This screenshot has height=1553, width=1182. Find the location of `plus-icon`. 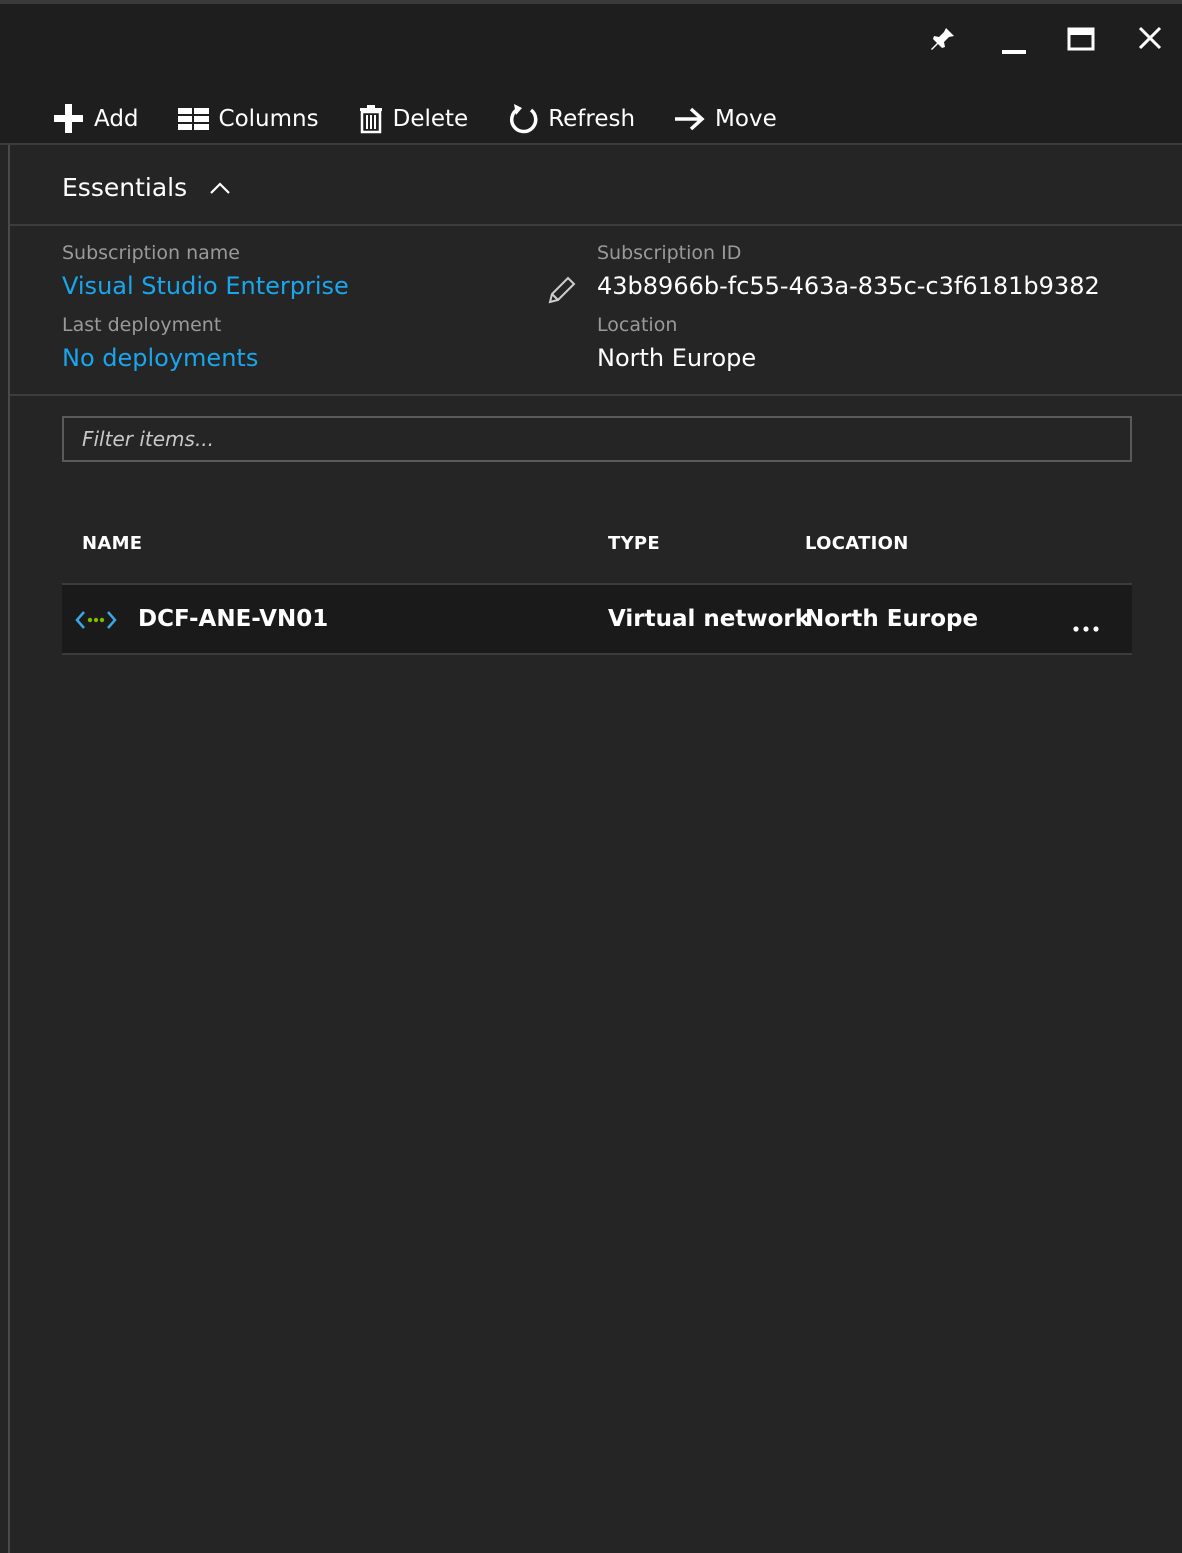

plus-icon is located at coordinates (69, 119).